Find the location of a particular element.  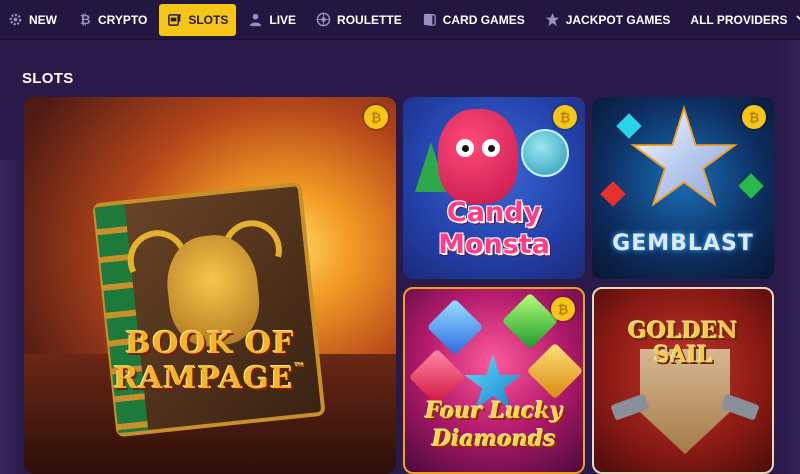

tab-jackpot-games-label: JACKPOT GAMES is located at coordinates (618, 19).